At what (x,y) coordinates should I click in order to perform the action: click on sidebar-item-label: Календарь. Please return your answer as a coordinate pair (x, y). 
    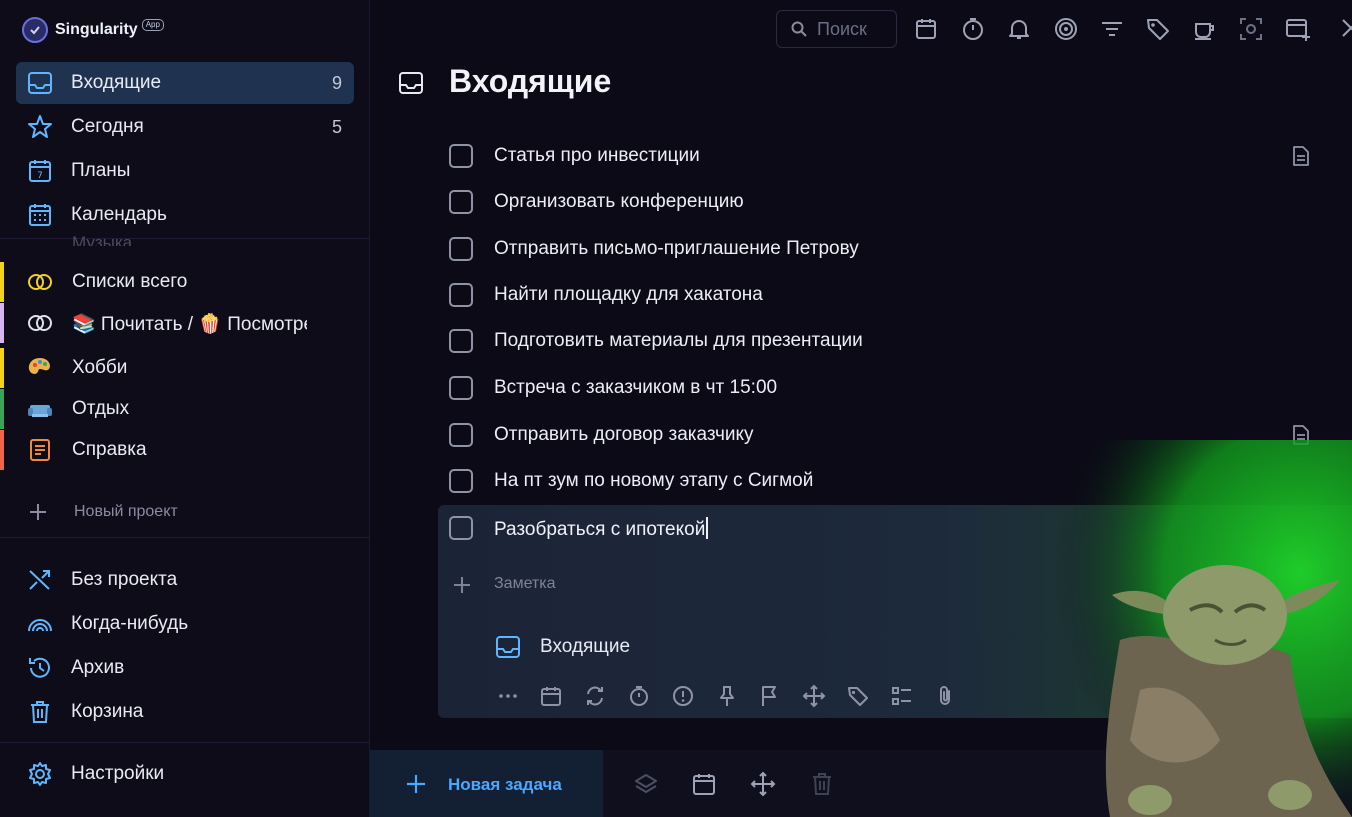
    Looking at the image, I should click on (119, 214).